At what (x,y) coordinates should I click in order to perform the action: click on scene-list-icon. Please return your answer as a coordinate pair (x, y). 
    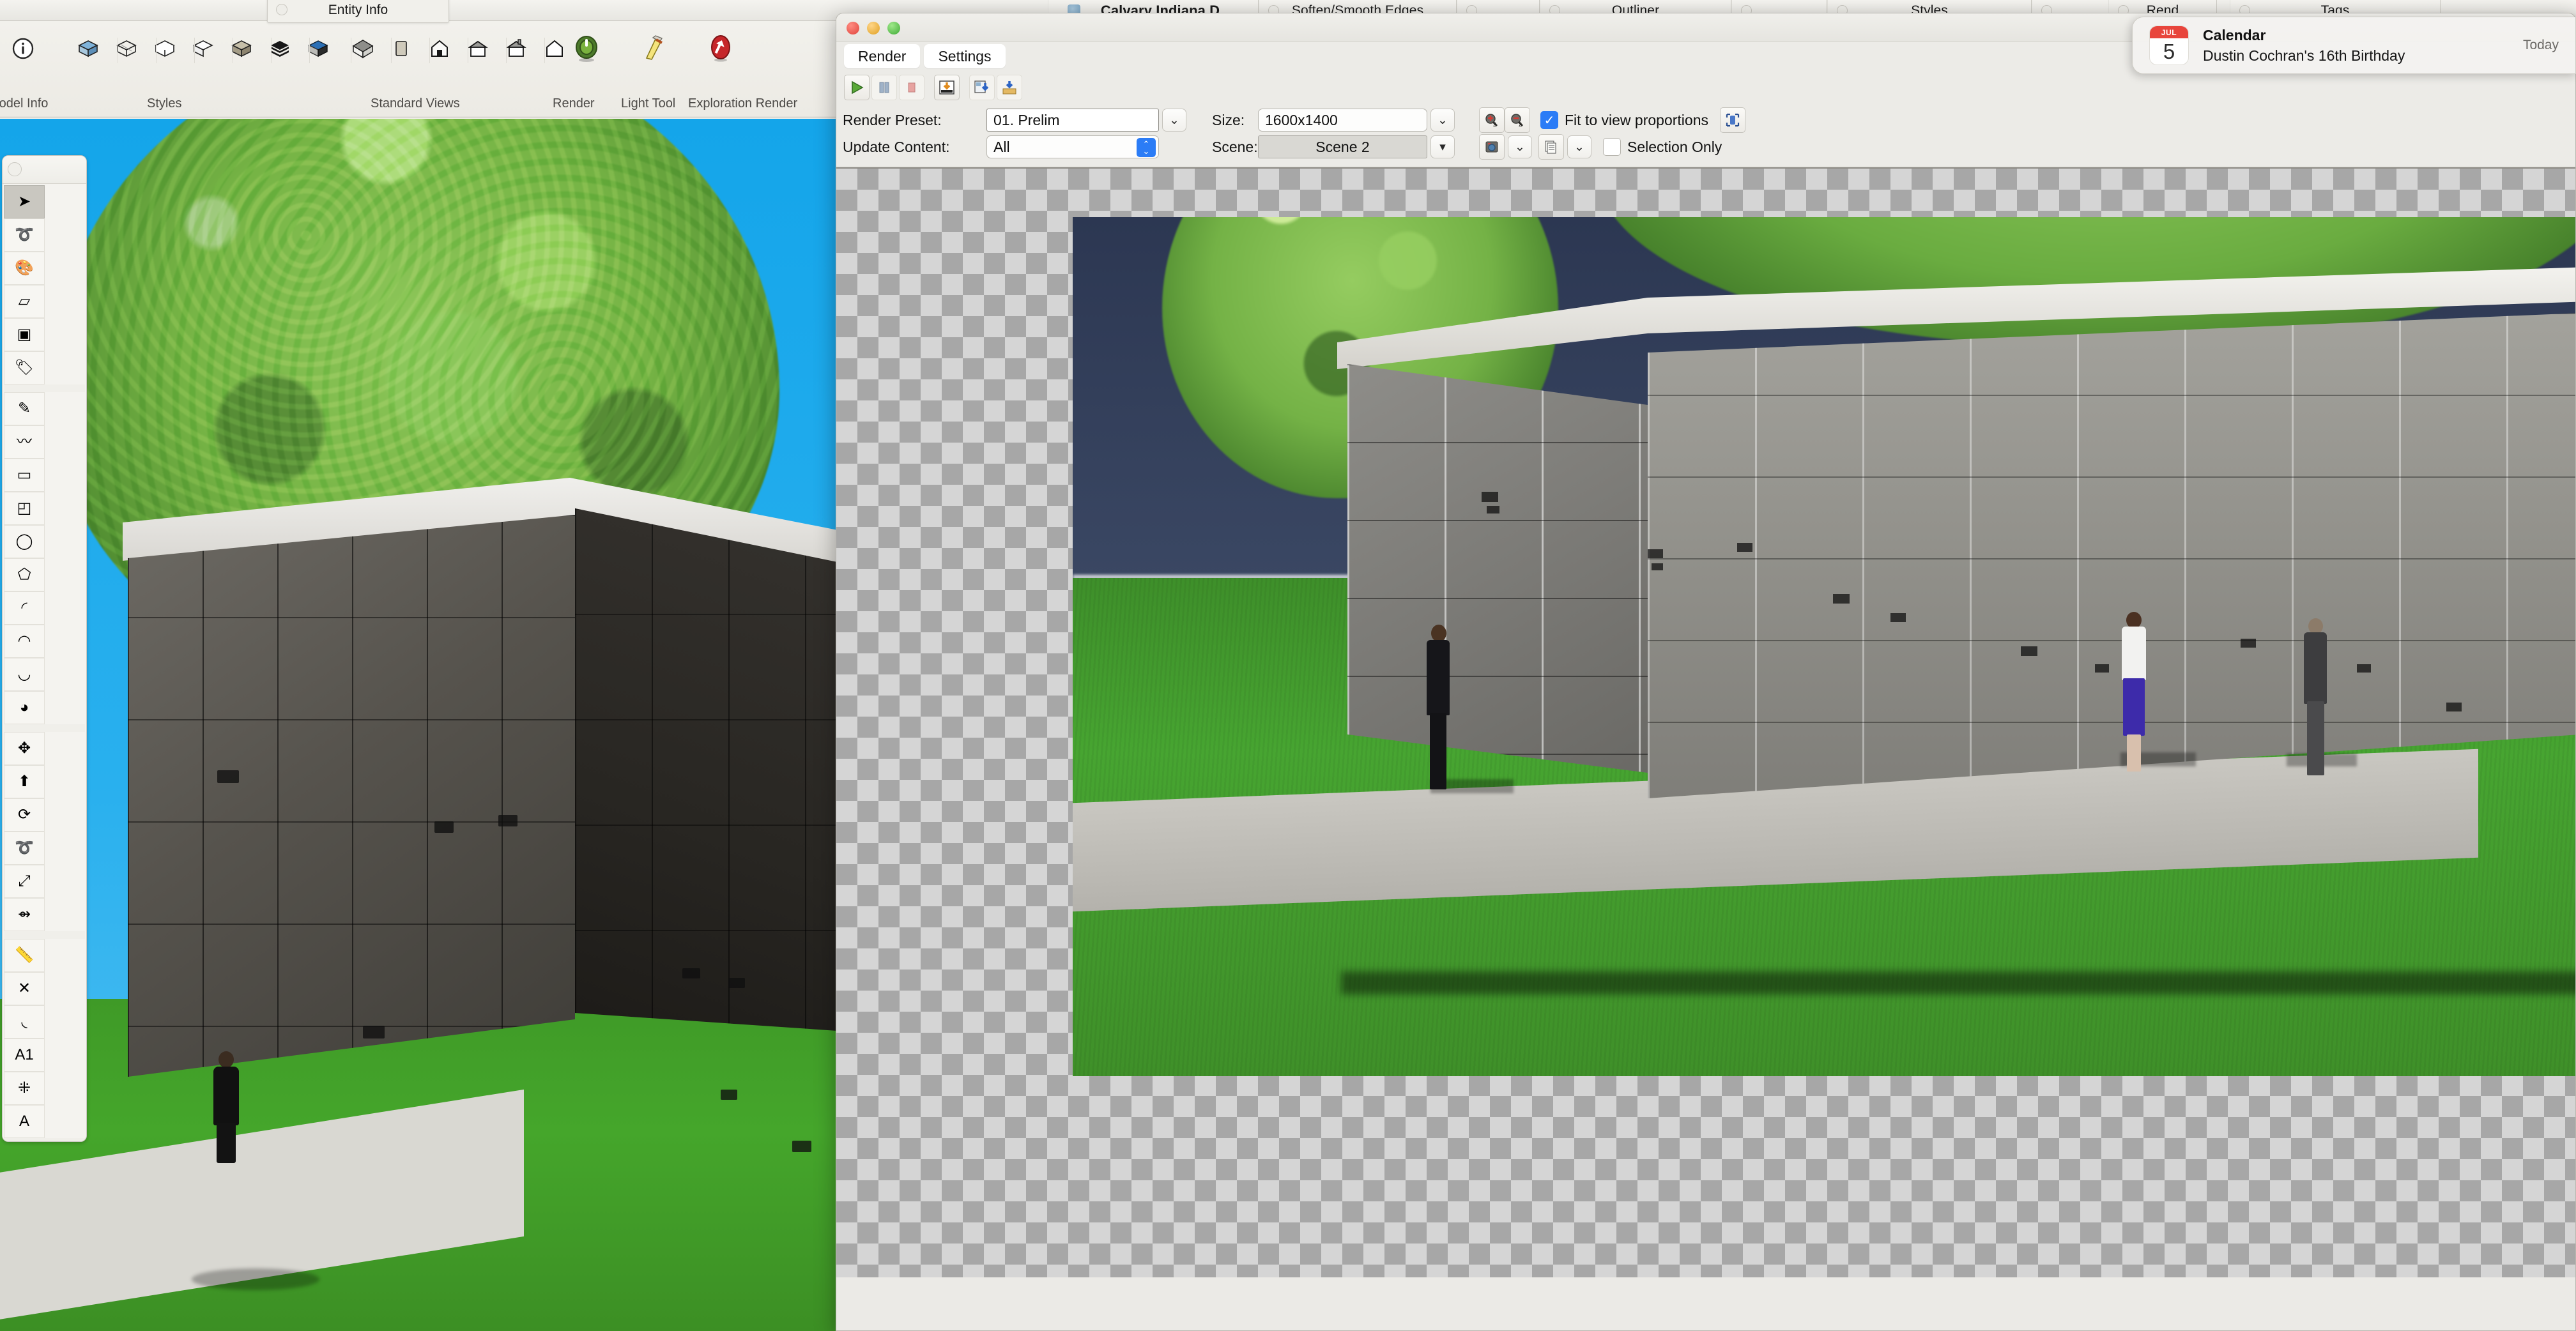
    Looking at the image, I should click on (1551, 147).